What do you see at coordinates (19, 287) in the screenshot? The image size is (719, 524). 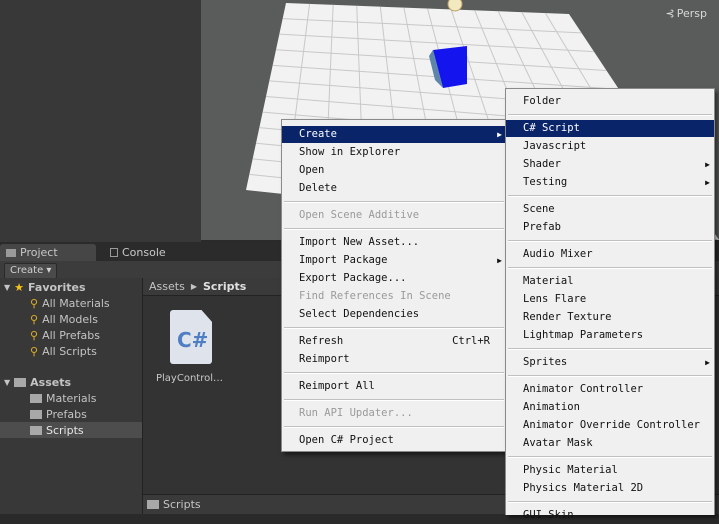 I see `star-icon: ★` at bounding box center [19, 287].